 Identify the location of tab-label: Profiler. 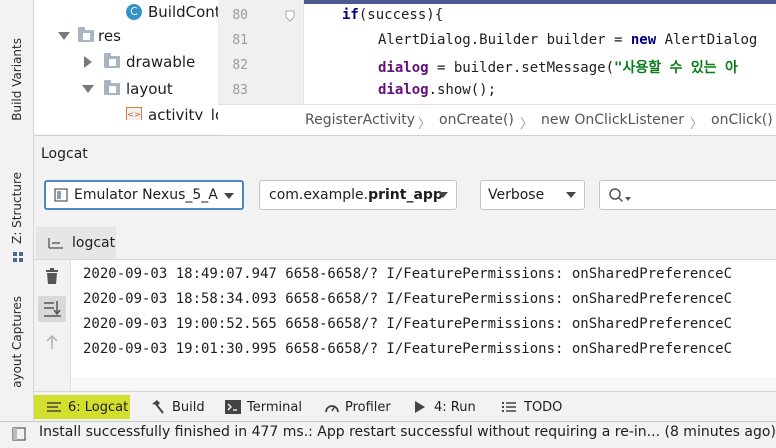
(368, 407).